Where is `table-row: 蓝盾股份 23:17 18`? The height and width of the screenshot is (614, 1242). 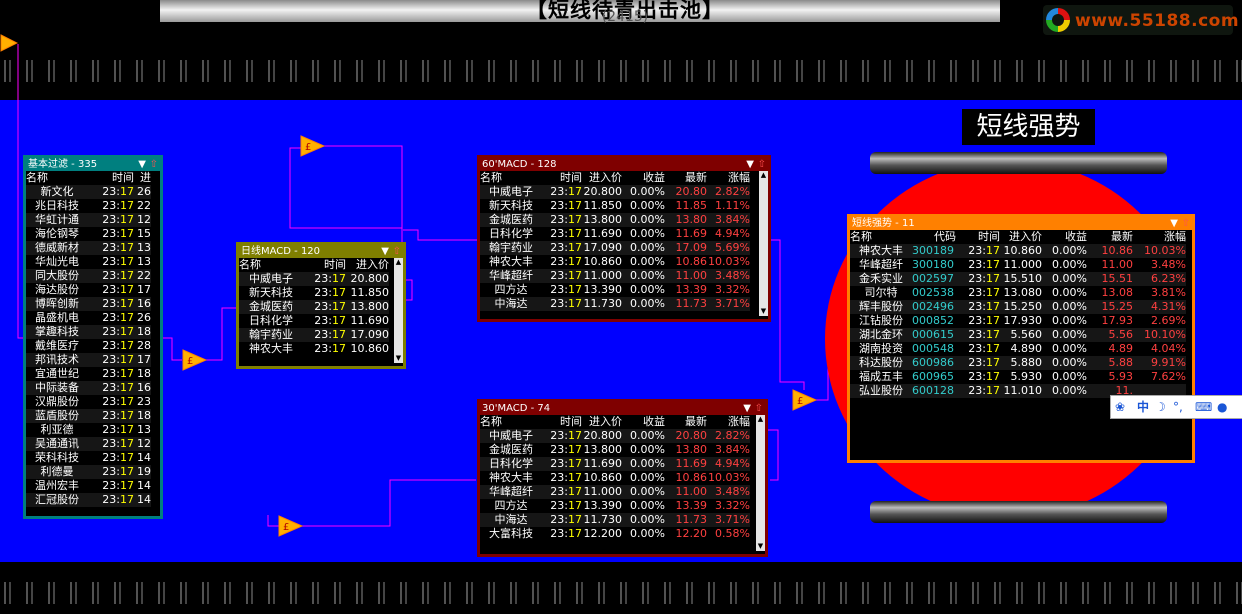 table-row: 蓝盾股份 23:17 18 is located at coordinates (88, 416).